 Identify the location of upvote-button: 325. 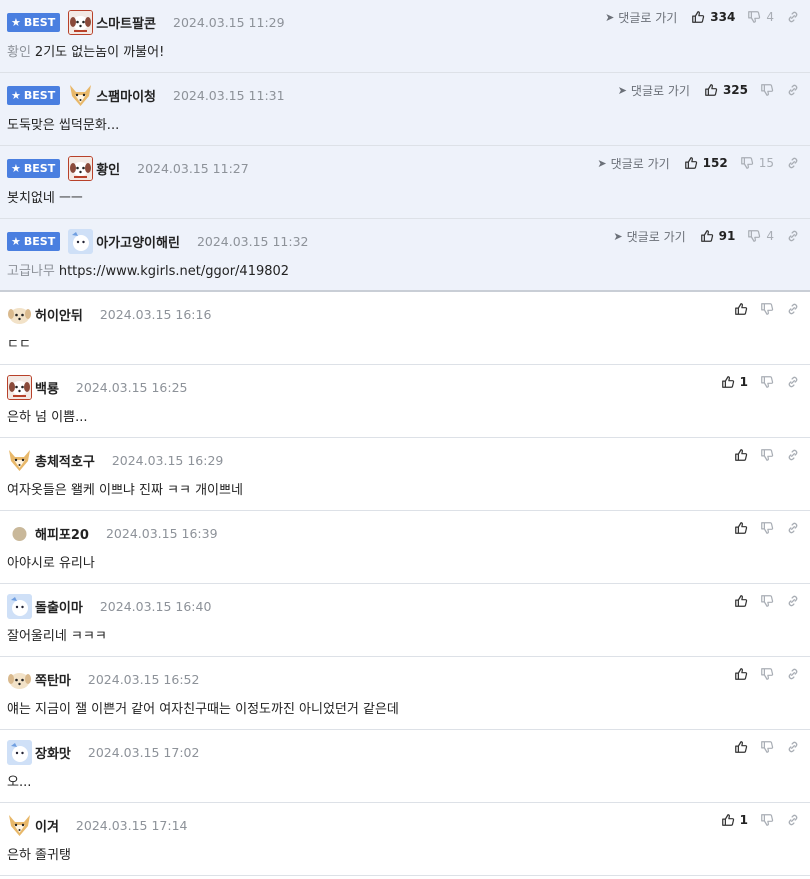
(726, 90).